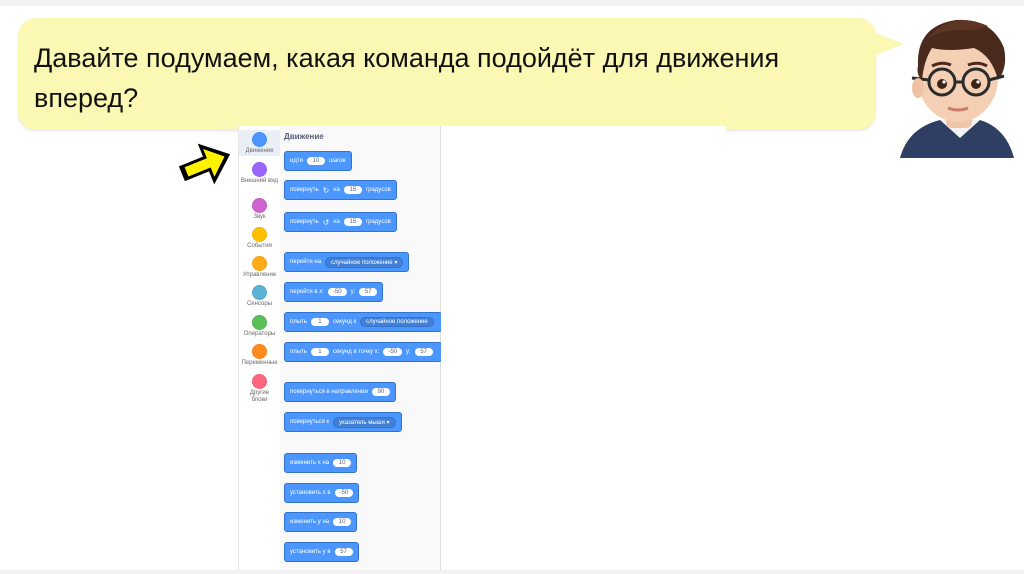  What do you see at coordinates (512, 572) in the screenshot?
I see `bottom-border` at bounding box center [512, 572].